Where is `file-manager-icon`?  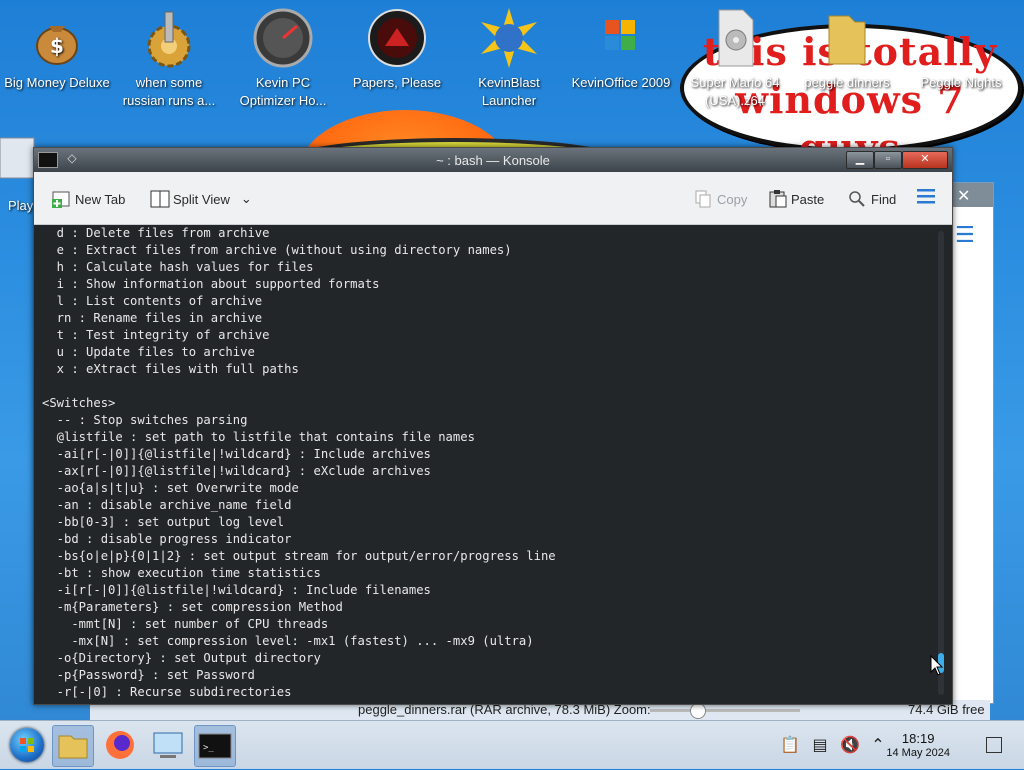
file-manager-icon is located at coordinates (73, 747).